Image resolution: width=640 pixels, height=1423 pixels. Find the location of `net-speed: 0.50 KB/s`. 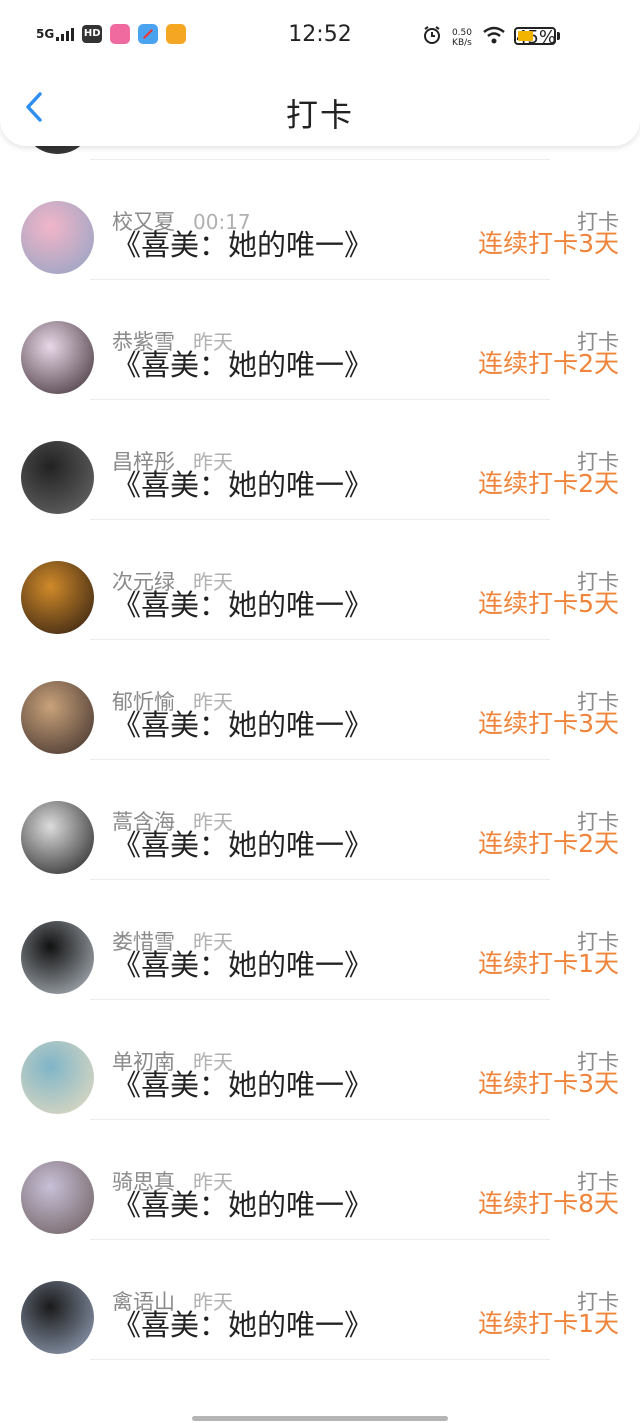

net-speed: 0.50 KB/s is located at coordinates (461, 37).